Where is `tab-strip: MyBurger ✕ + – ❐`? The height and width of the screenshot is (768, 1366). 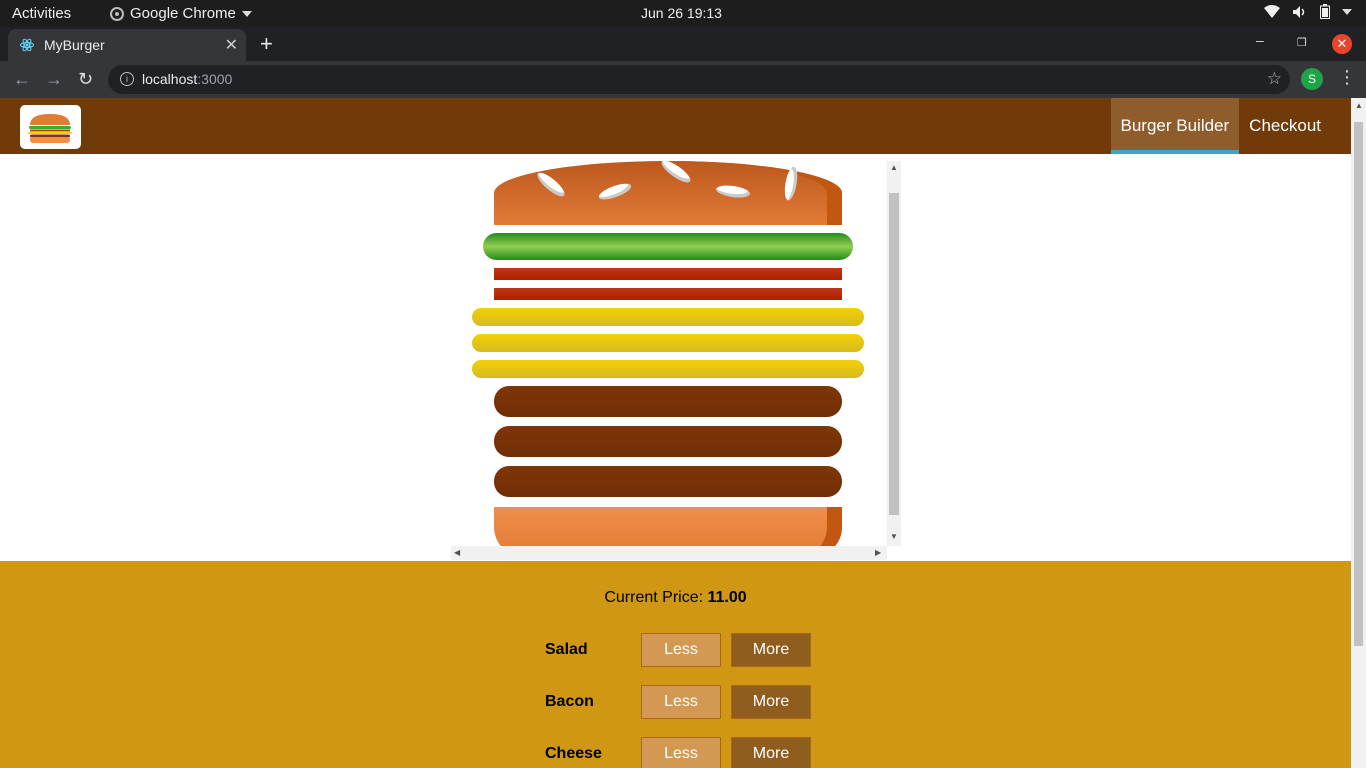
tab-strip: MyBurger ✕ + – ❐ is located at coordinates (683, 44).